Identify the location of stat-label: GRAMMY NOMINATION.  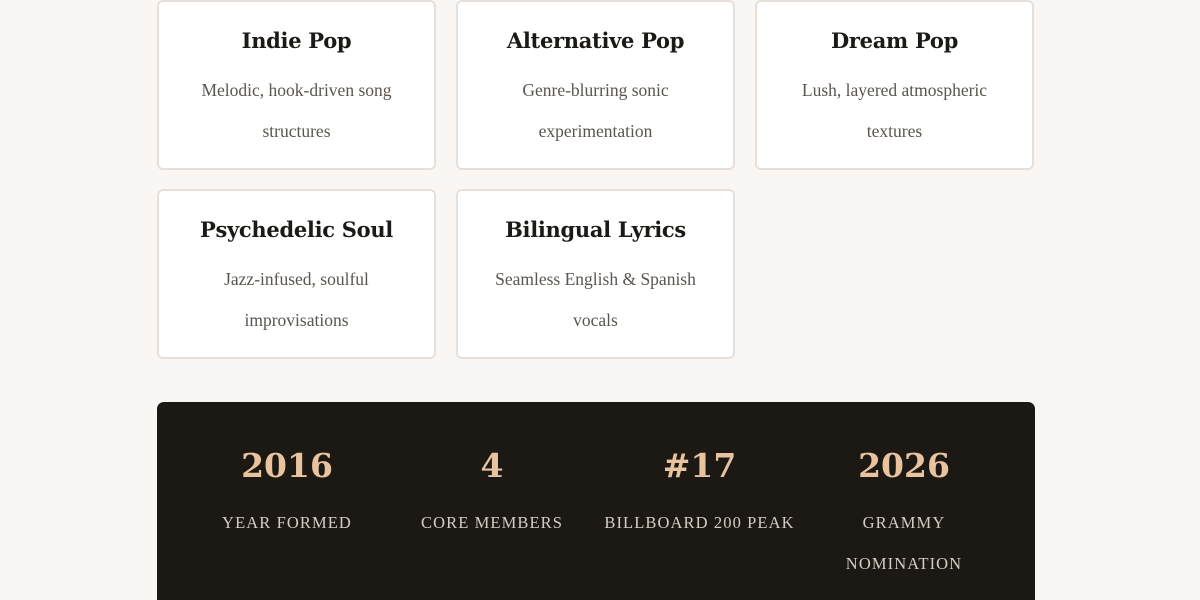
(904, 543).